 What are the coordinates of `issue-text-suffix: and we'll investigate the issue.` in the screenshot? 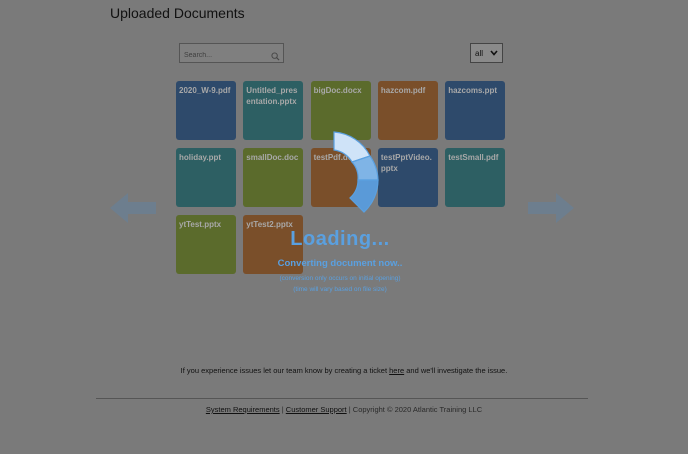 It's located at (457, 370).